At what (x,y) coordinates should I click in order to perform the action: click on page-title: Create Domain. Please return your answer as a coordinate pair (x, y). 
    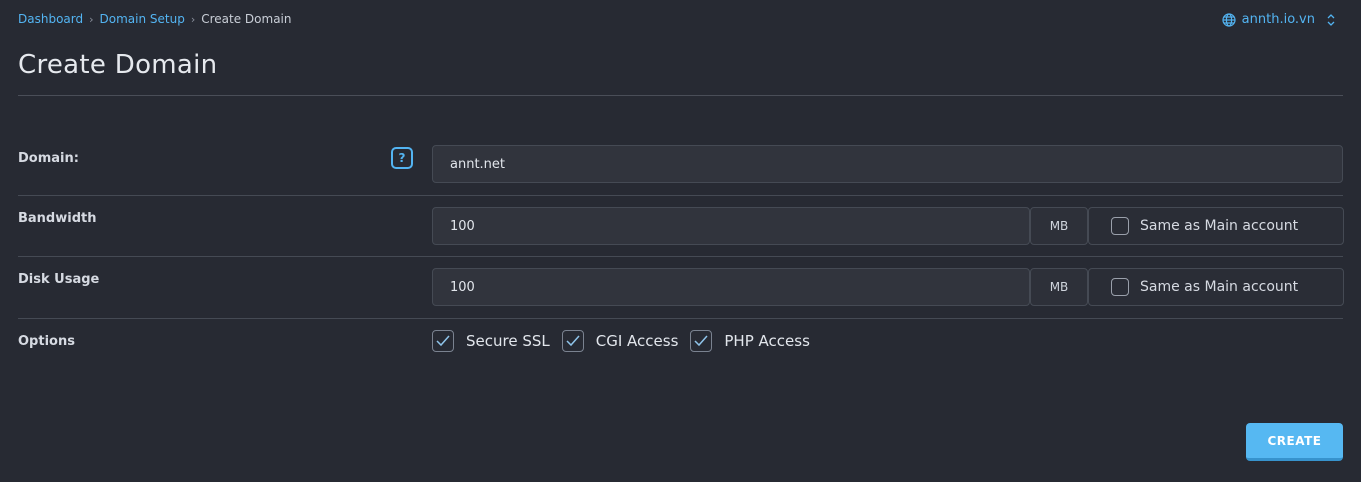
    Looking at the image, I should click on (118, 65).